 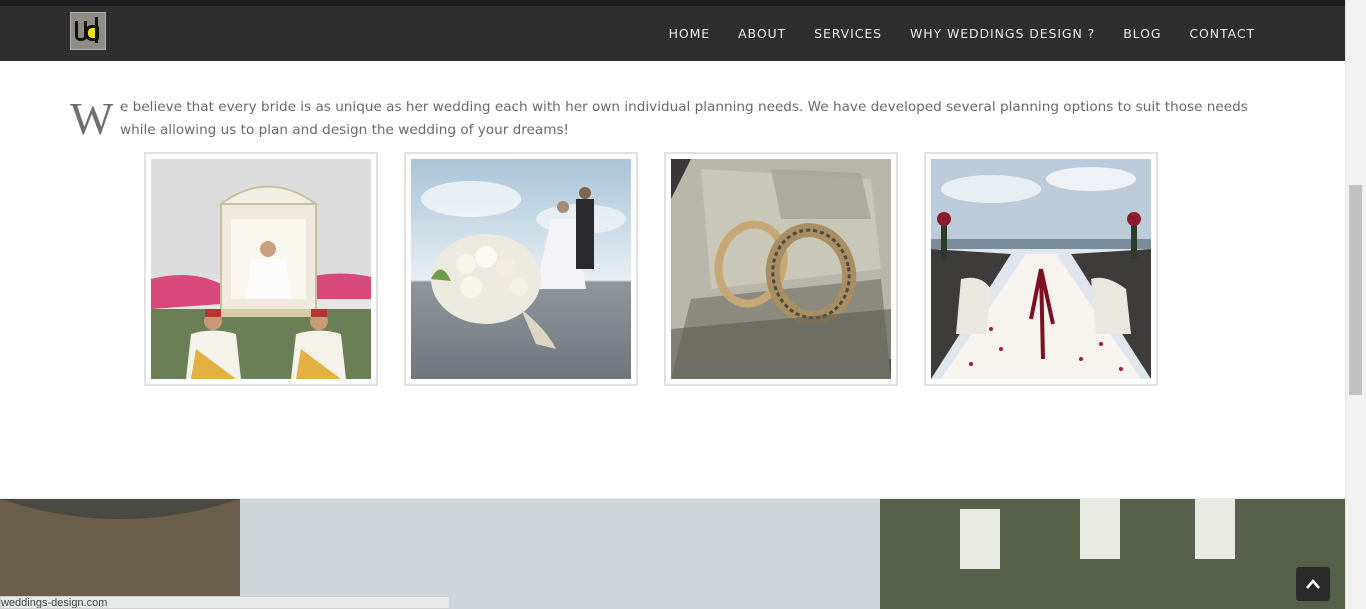 I want to click on nav-blog: BLOG, so click(x=1142, y=33).